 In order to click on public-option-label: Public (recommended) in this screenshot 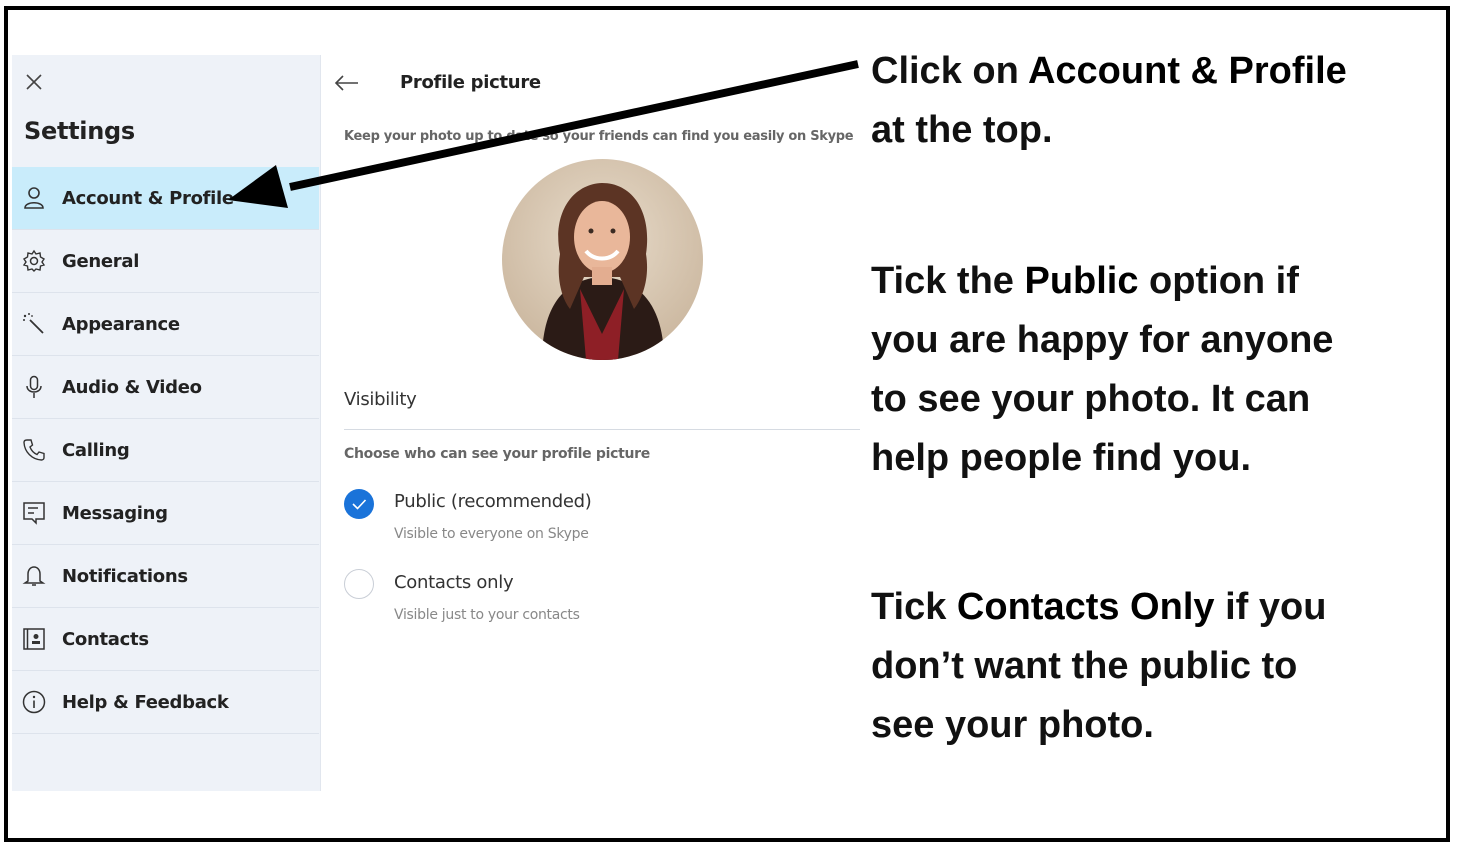, I will do `click(493, 501)`.